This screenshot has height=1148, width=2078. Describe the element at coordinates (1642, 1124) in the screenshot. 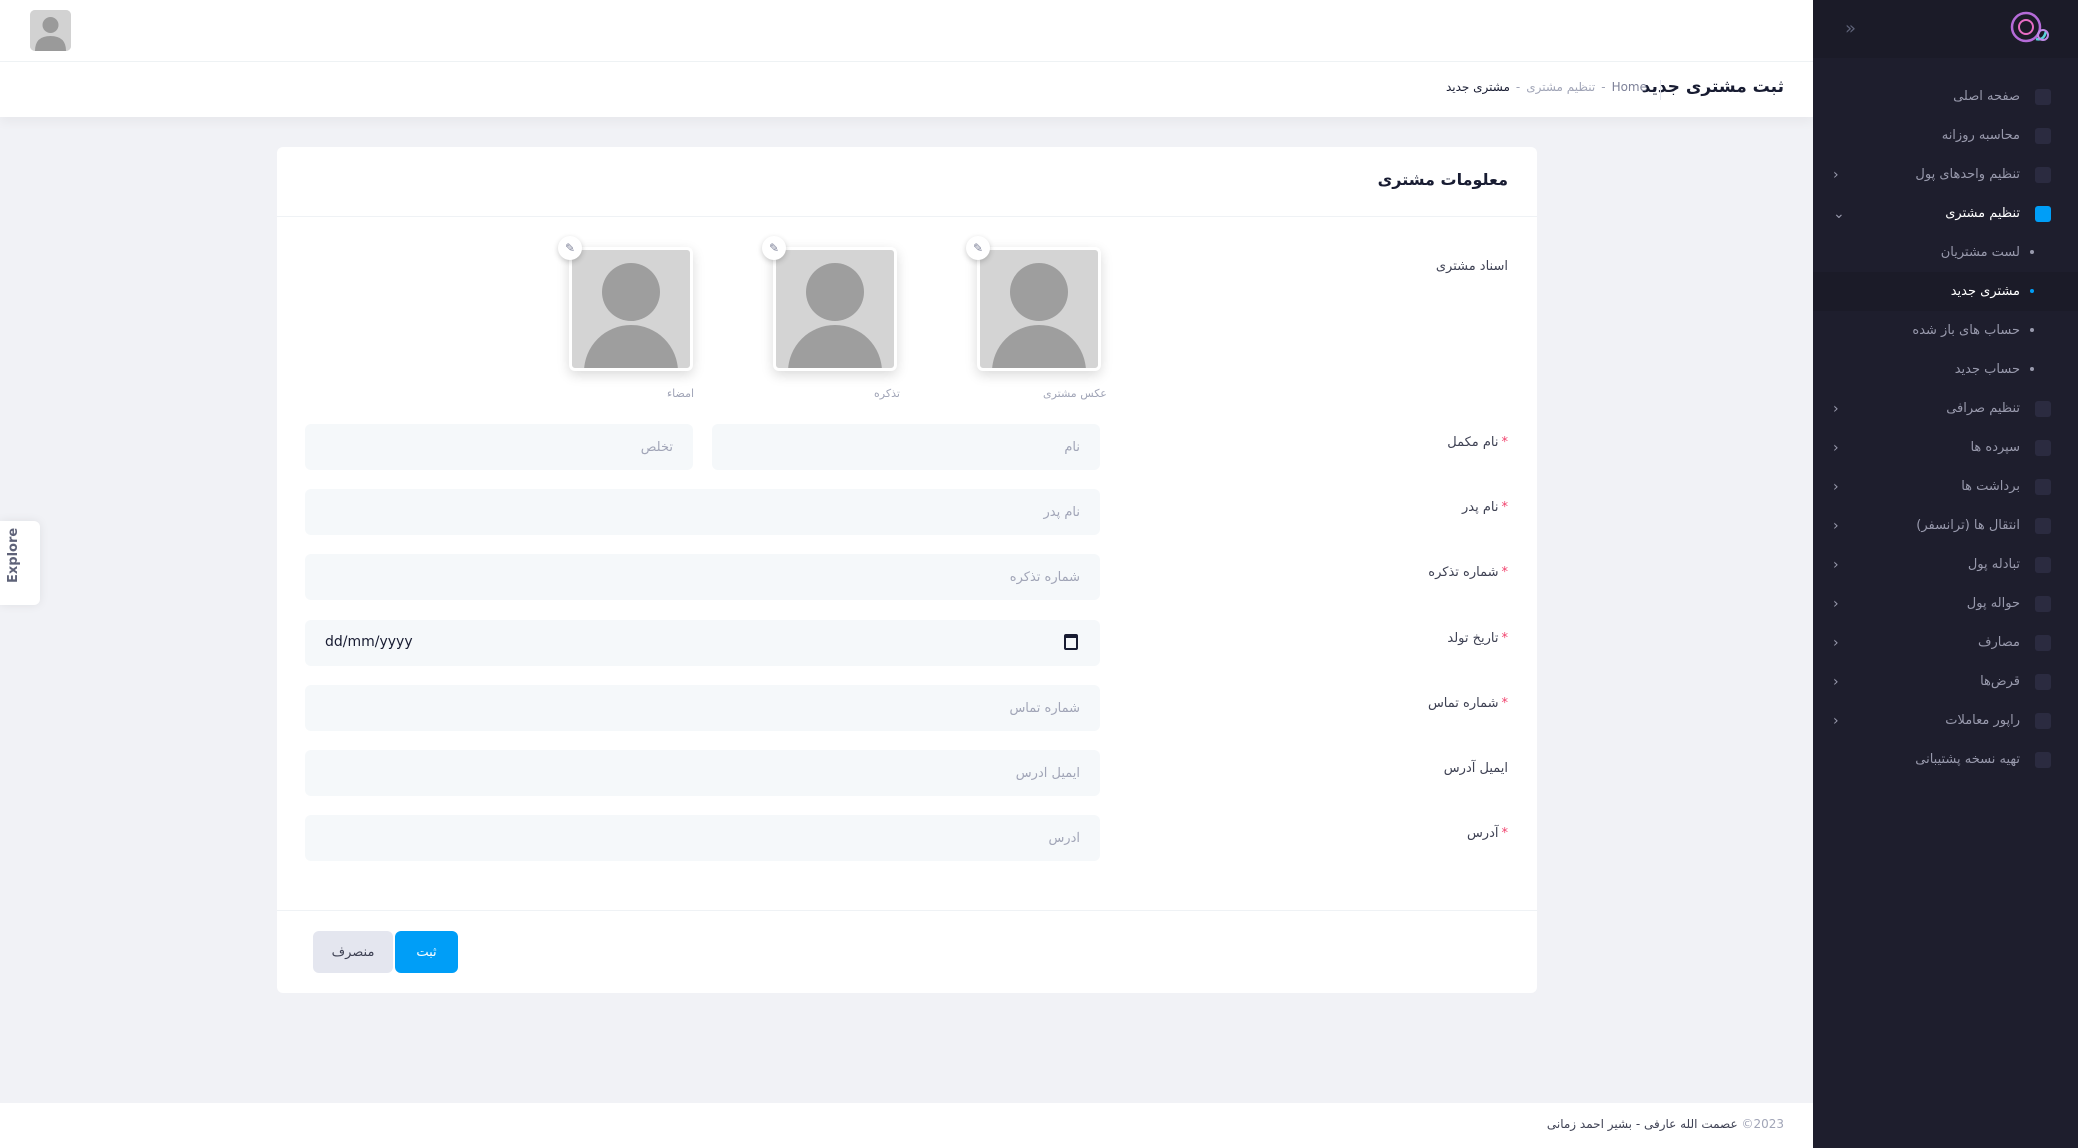

I see `footer-authors: عصمت الله عارفی - بشیر احمد زمانی` at that location.